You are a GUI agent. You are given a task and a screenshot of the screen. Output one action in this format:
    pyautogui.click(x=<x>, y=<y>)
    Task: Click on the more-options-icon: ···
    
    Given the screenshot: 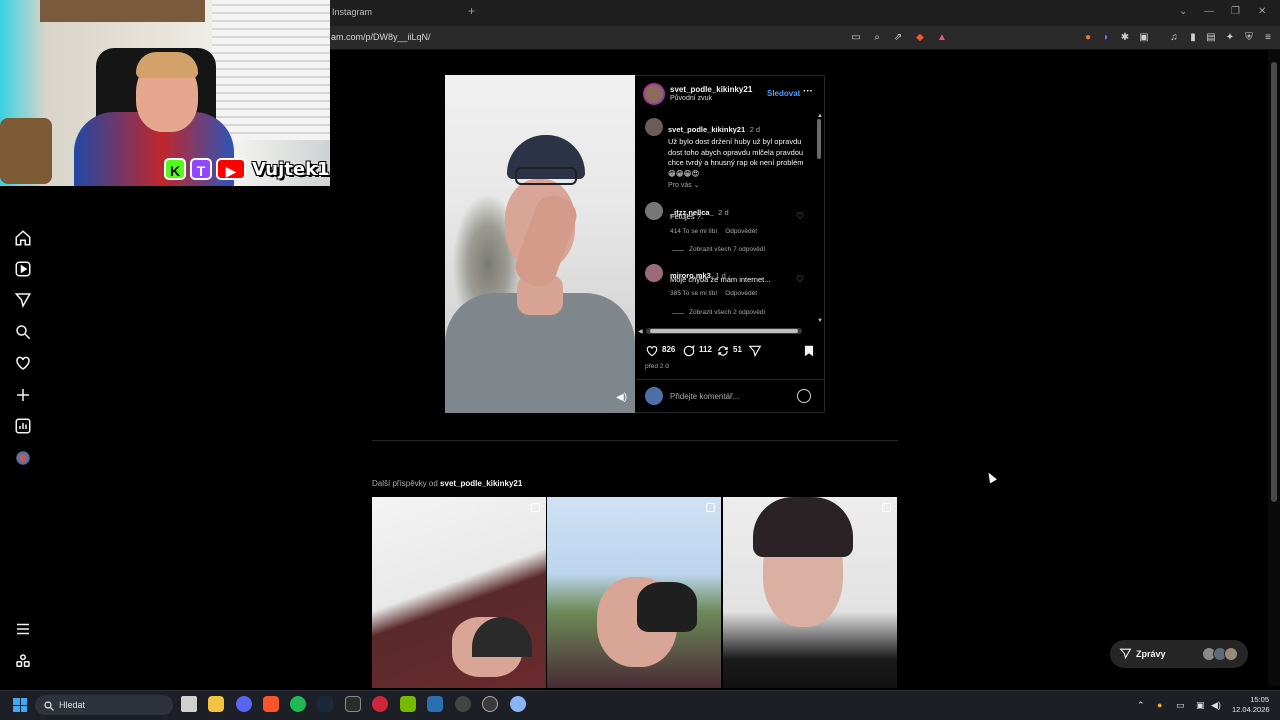 What is the action you would take?
    pyautogui.click(x=808, y=91)
    